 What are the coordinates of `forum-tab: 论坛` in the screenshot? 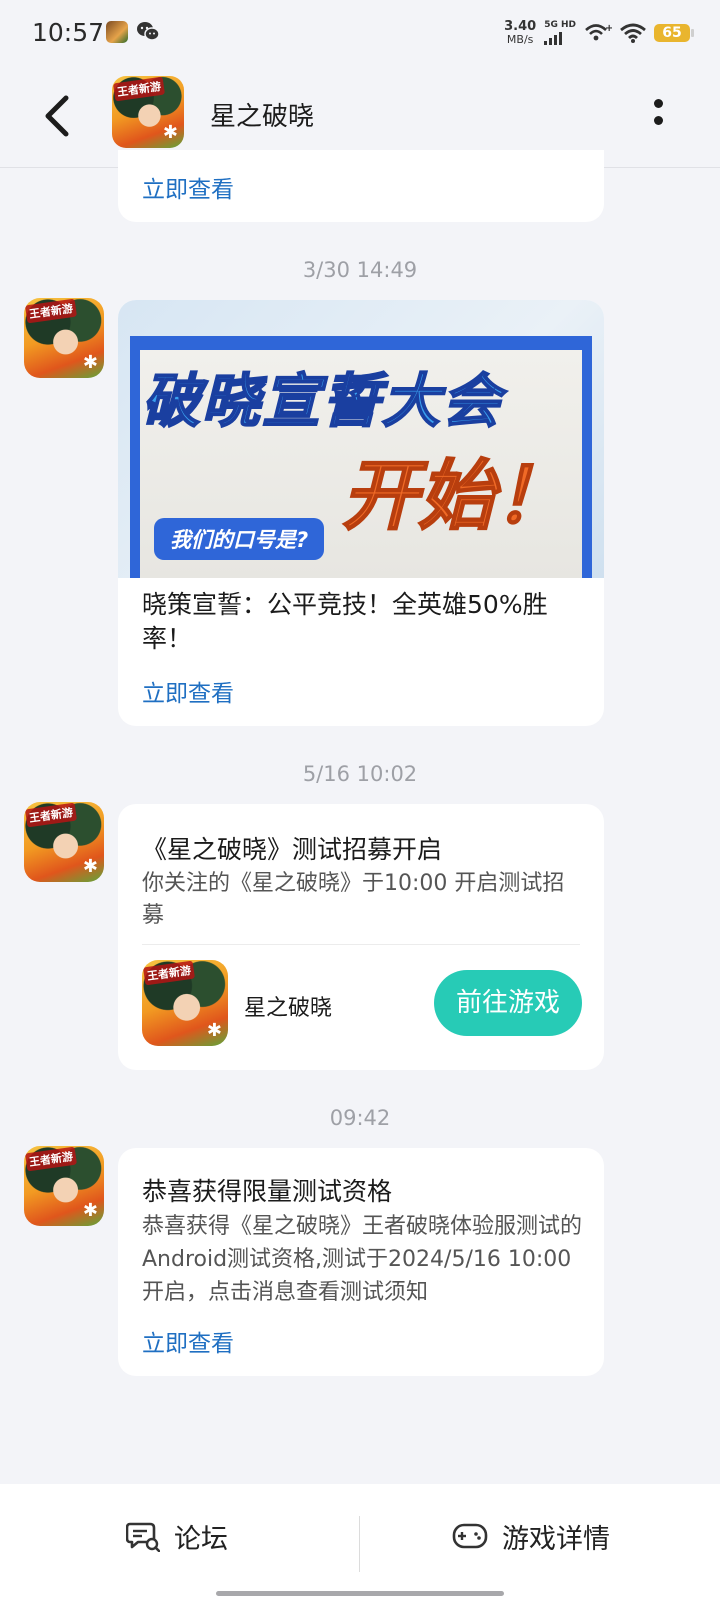 It's located at (177, 1536).